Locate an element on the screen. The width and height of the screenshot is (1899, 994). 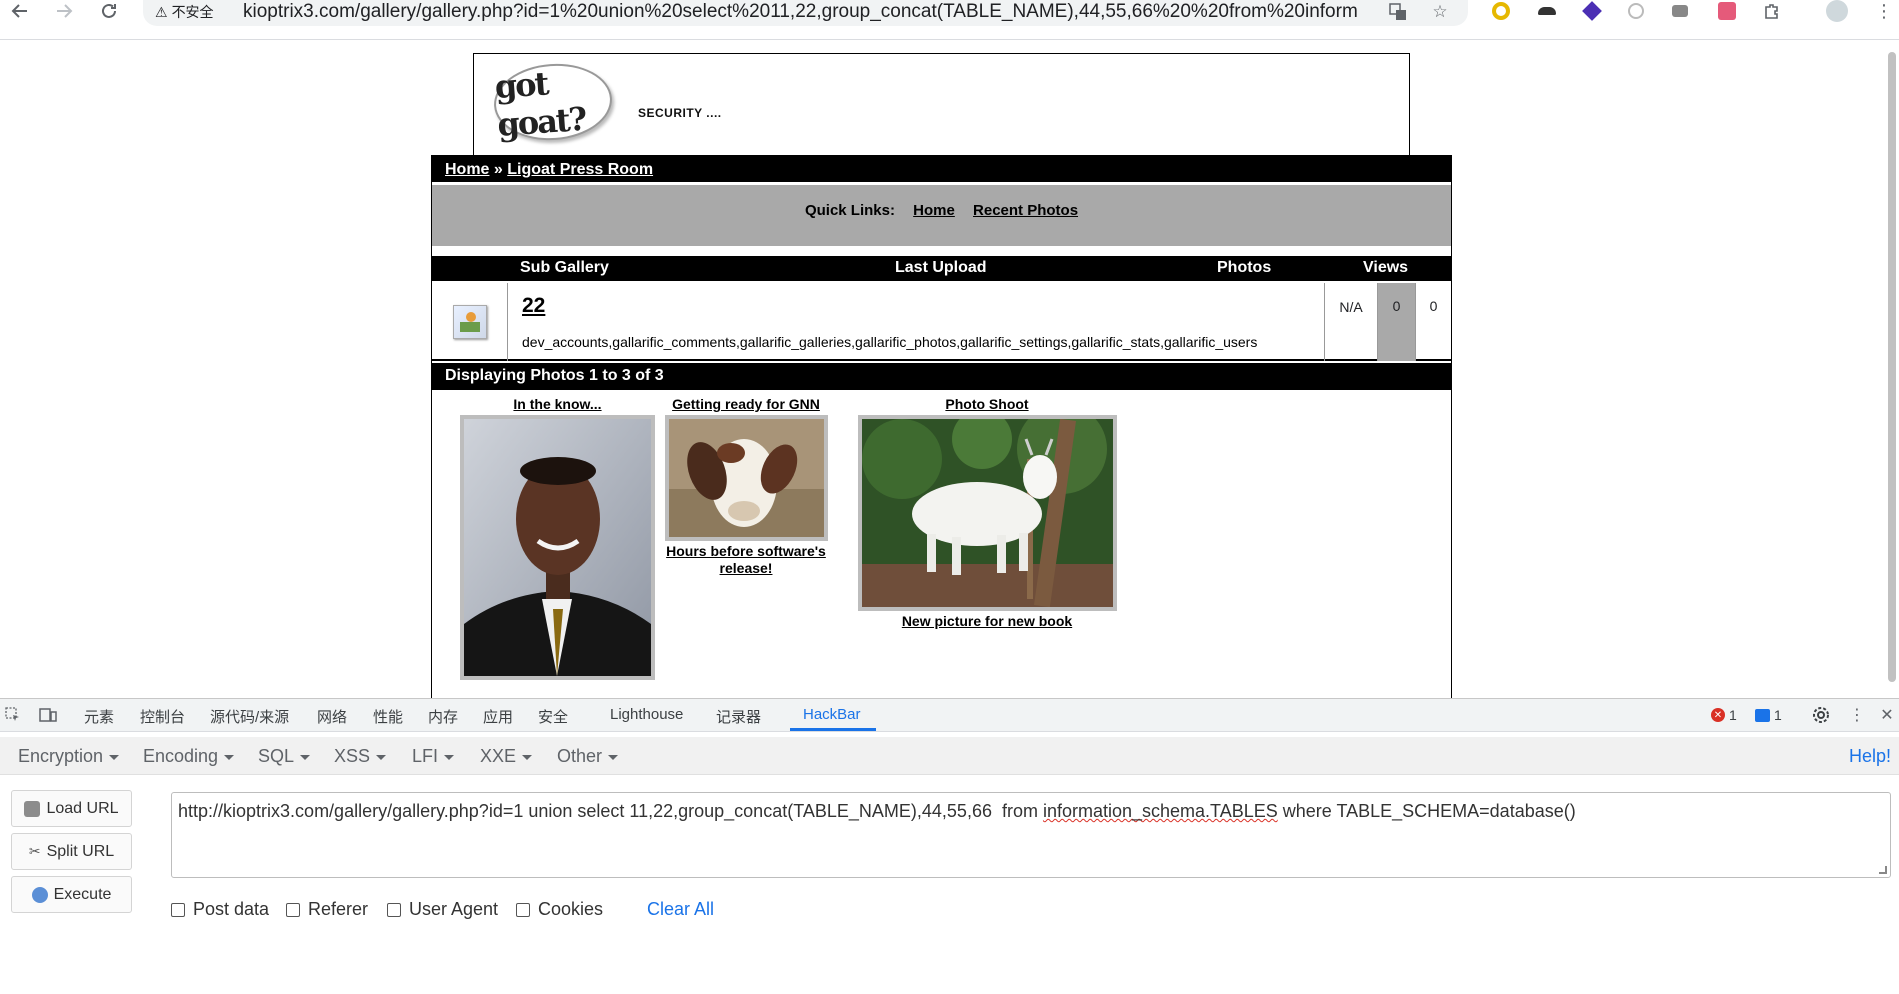
quick-link-recent-photos: Recent Photos is located at coordinates (1025, 210).